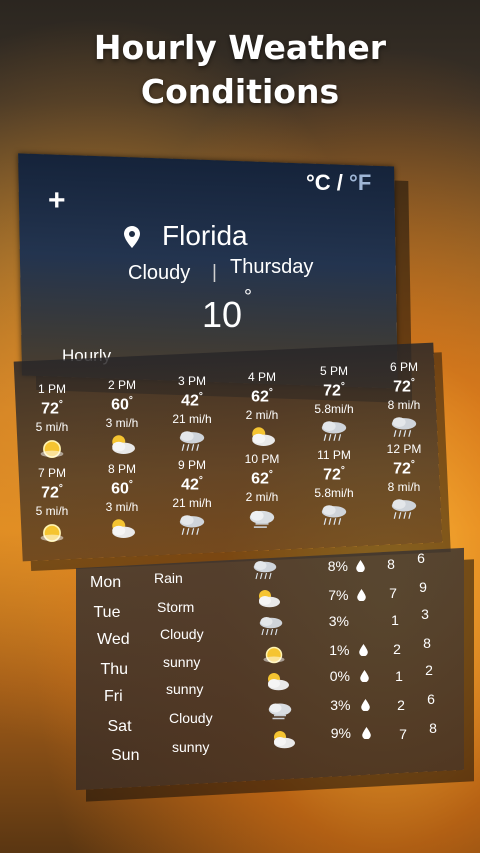 This screenshot has height=853, width=480. Describe the element at coordinates (191, 381) in the screenshot. I see `hourly-time: 3 PM` at that location.